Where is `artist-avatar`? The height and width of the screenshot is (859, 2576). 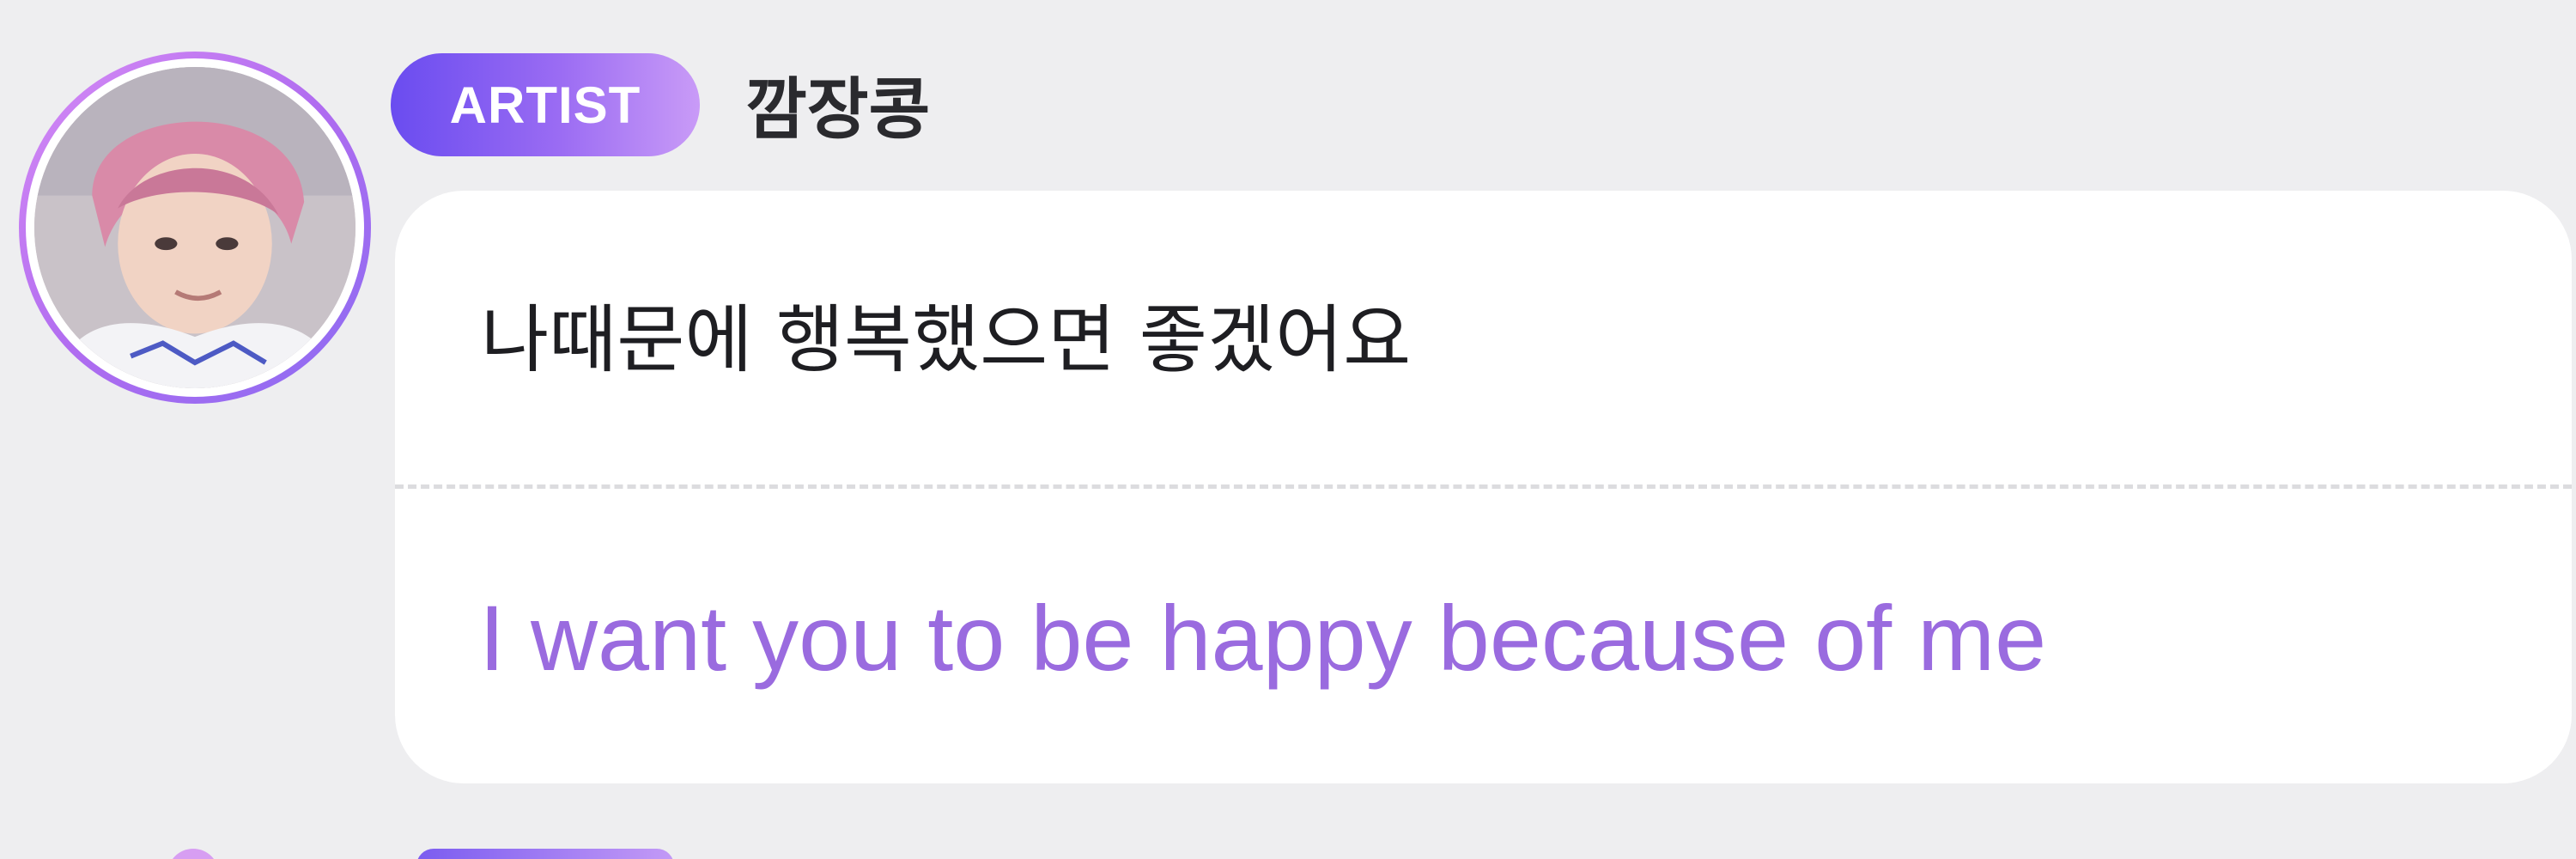 artist-avatar is located at coordinates (195, 228).